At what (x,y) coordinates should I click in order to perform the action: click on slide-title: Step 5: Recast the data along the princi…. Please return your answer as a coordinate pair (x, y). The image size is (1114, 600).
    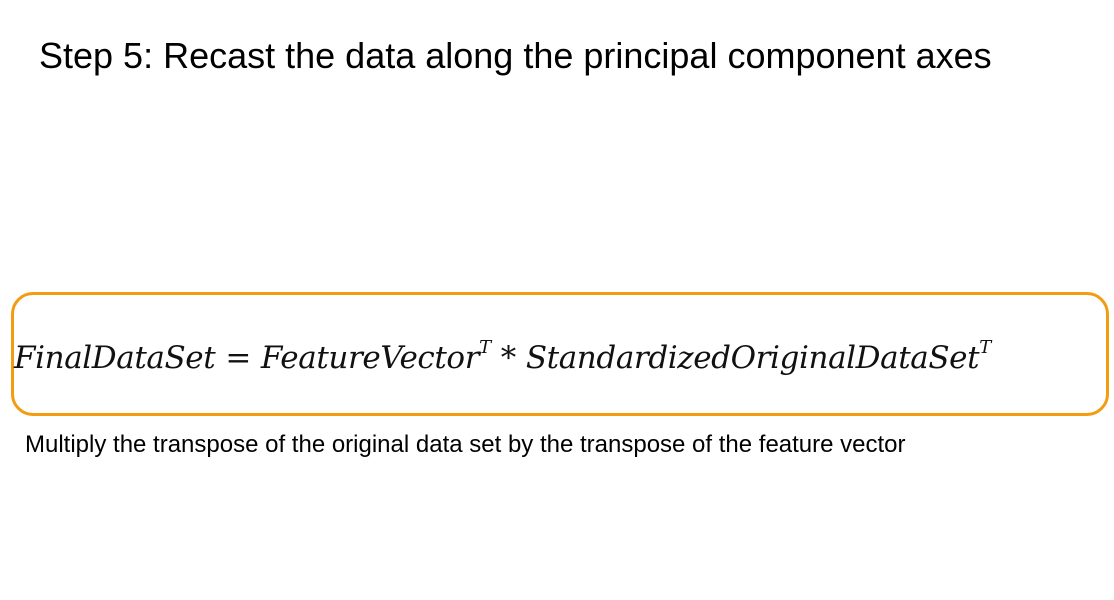
    Looking at the image, I should click on (515, 55).